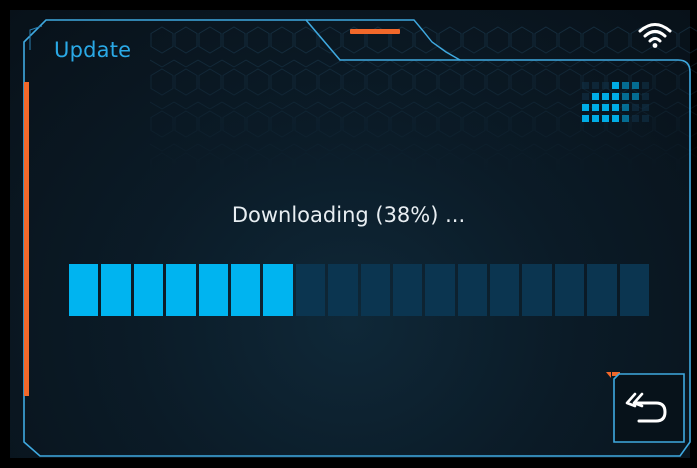 This screenshot has height=468, width=697. What do you see at coordinates (615, 102) in the screenshot?
I see `dot-matrix-decoration` at bounding box center [615, 102].